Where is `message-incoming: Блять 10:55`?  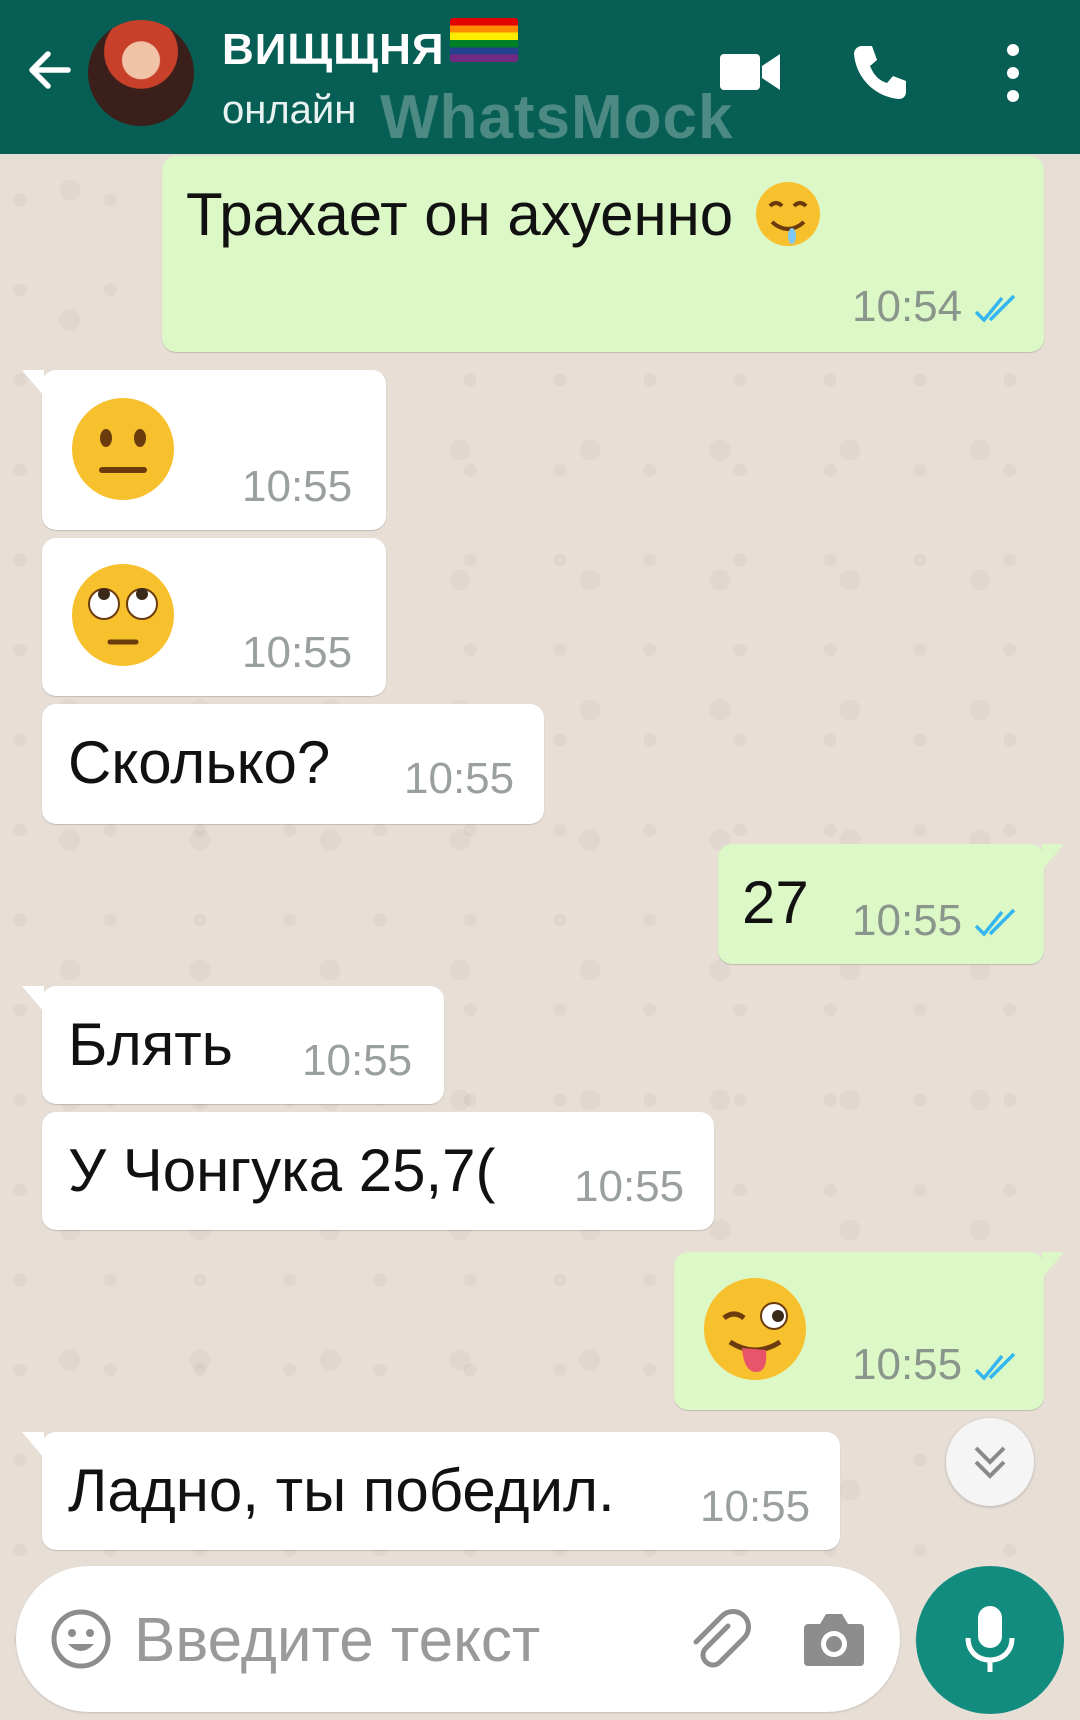 message-incoming: Блять 10:55 is located at coordinates (233, 1045).